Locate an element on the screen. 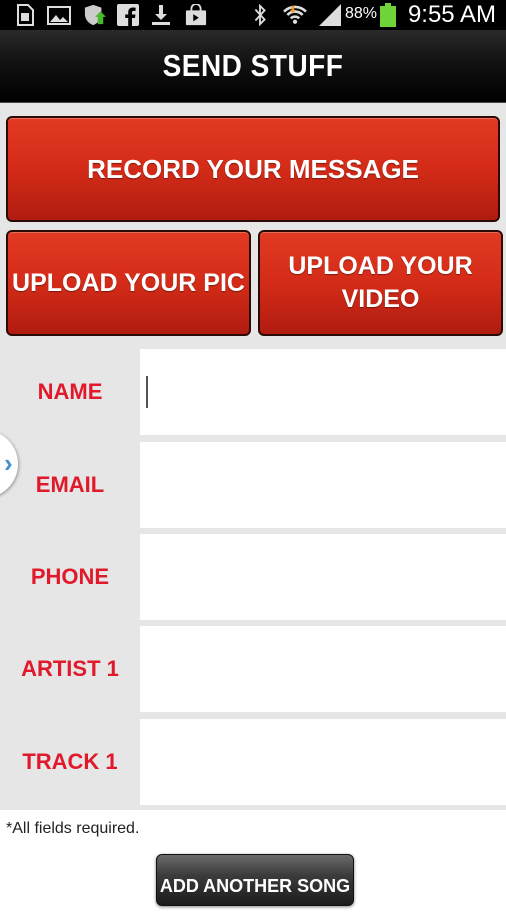 The height and width of the screenshot is (917, 506). shield-update-icon is located at coordinates (95, 15).